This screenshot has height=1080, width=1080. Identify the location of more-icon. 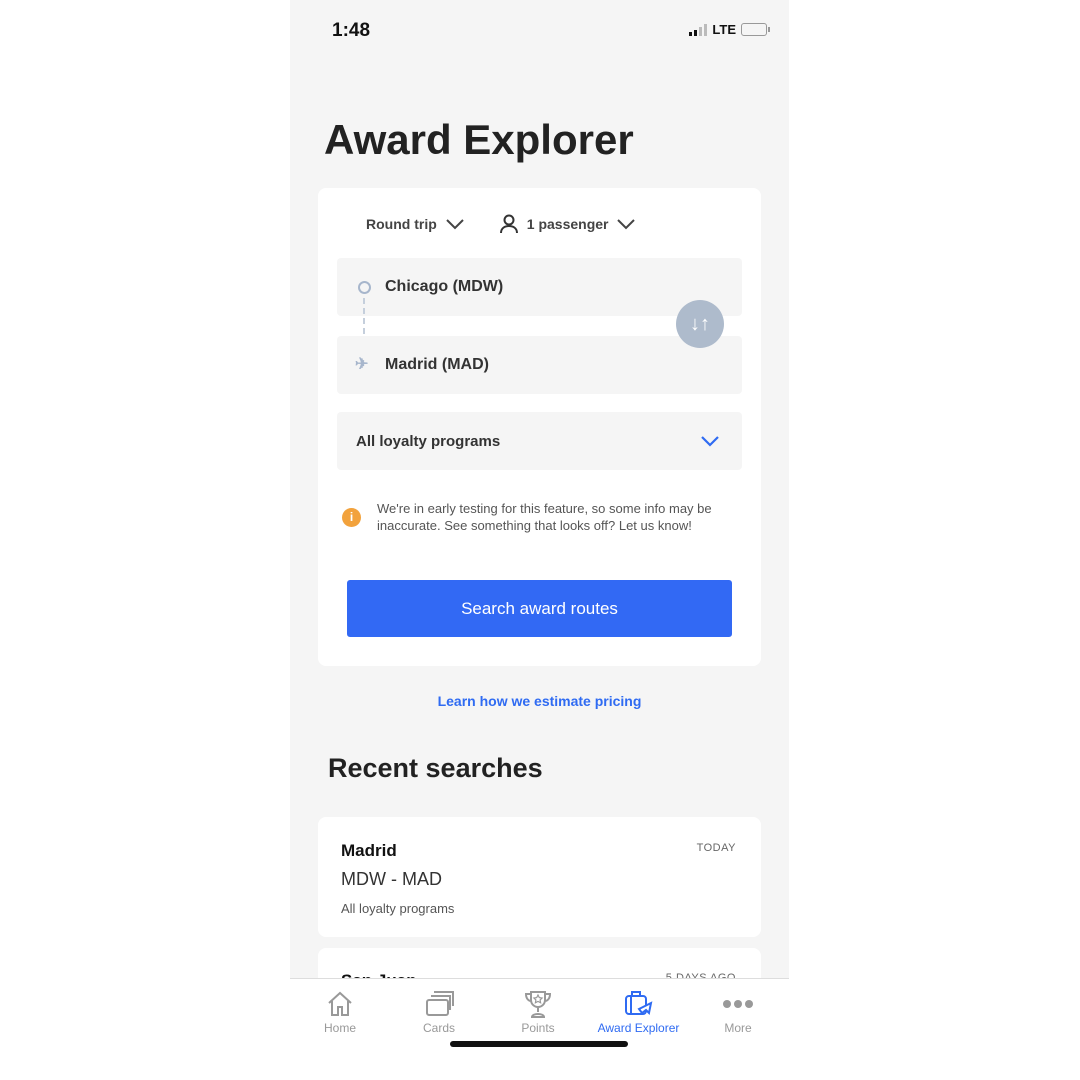
(738, 1004).